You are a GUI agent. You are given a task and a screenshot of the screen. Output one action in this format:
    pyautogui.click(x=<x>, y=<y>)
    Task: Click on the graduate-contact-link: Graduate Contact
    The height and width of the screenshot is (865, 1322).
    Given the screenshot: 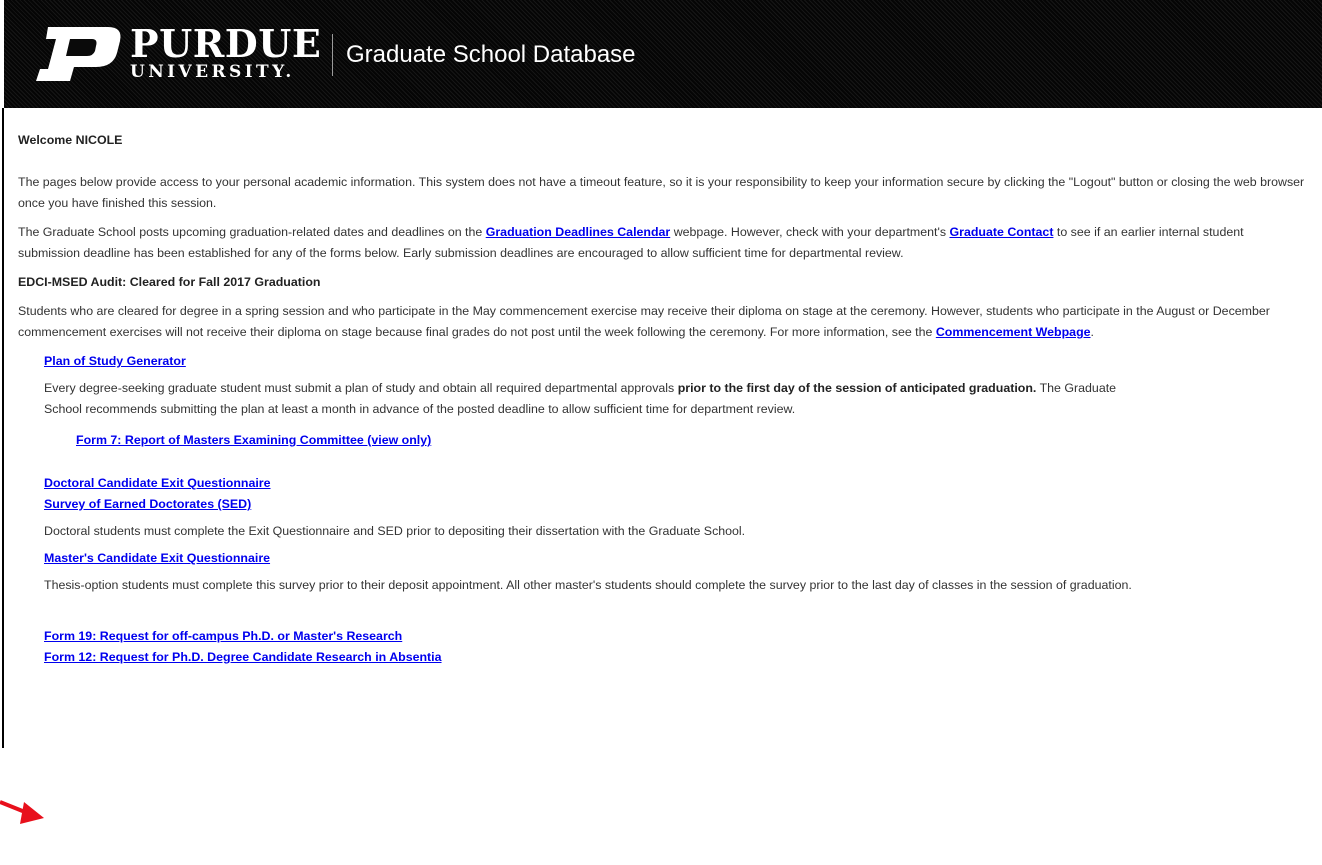 What is the action you would take?
    pyautogui.click(x=1001, y=232)
    